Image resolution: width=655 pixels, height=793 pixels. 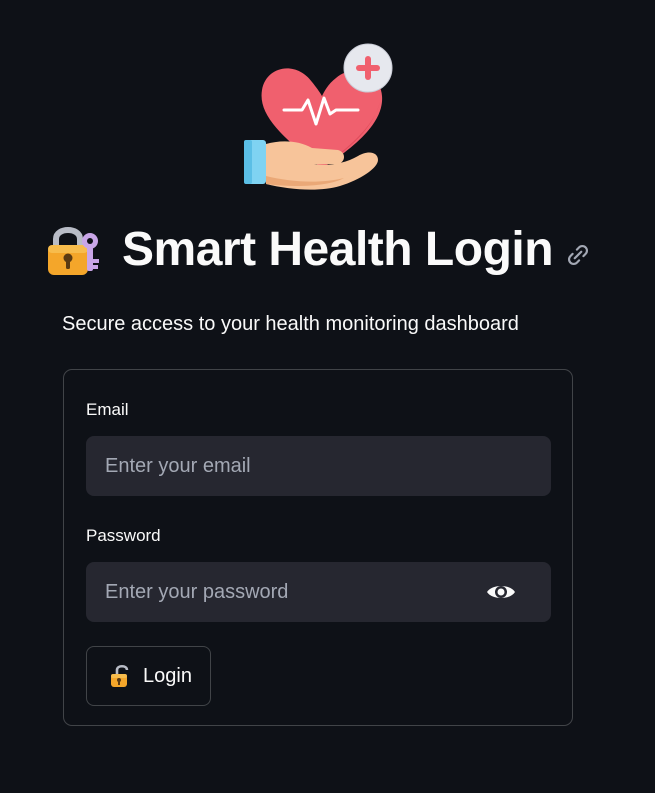 What do you see at coordinates (120, 675) in the screenshot?
I see `unlocked-icon` at bounding box center [120, 675].